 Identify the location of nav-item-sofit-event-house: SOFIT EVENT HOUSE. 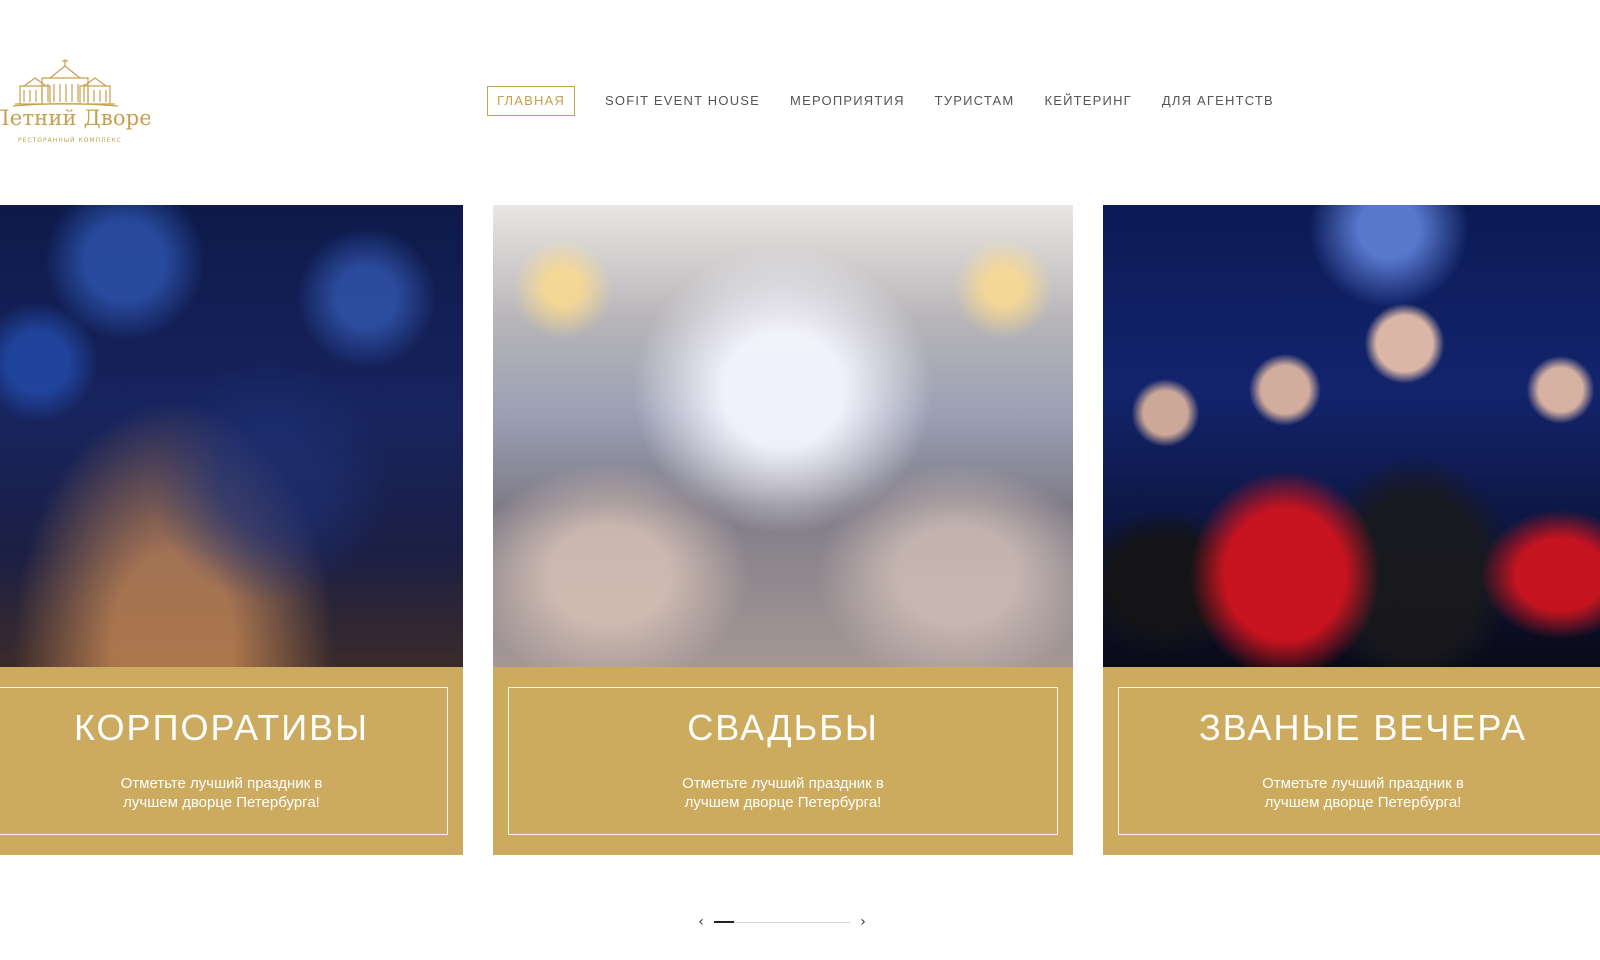
(682, 101).